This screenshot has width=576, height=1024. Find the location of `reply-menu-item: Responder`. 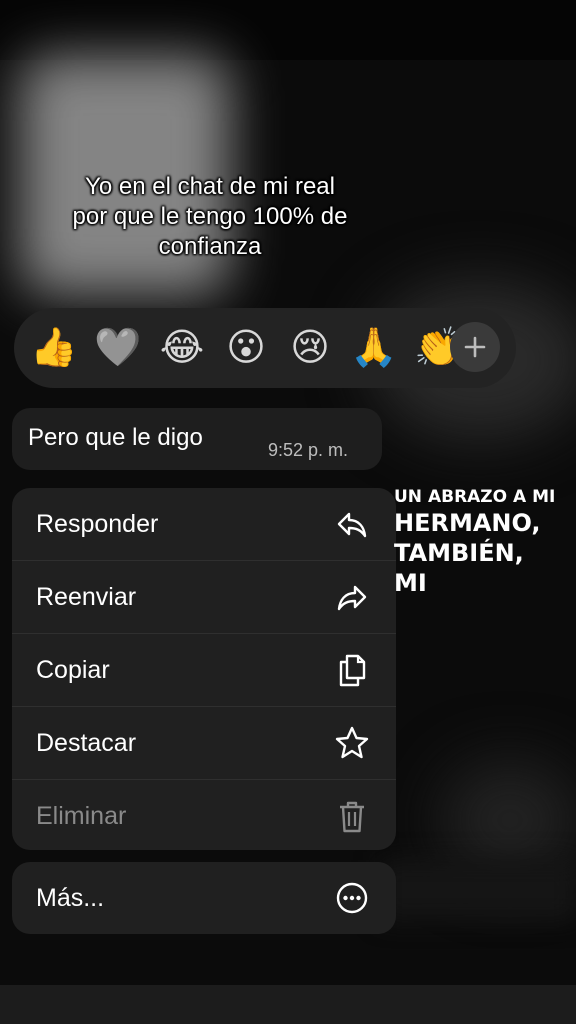

reply-menu-item: Responder is located at coordinates (204, 524).